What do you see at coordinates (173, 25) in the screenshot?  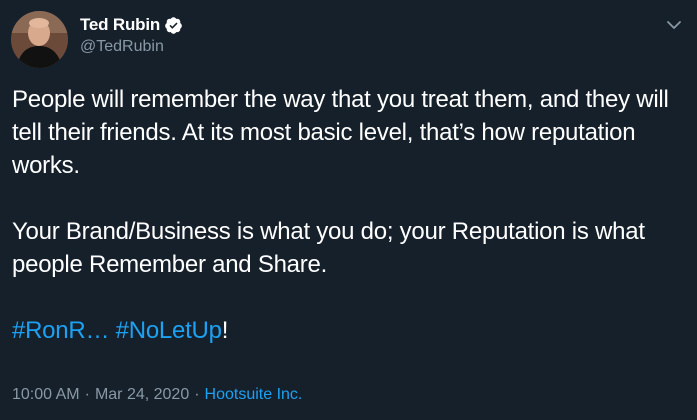 I see `verified-badge-icon` at bounding box center [173, 25].